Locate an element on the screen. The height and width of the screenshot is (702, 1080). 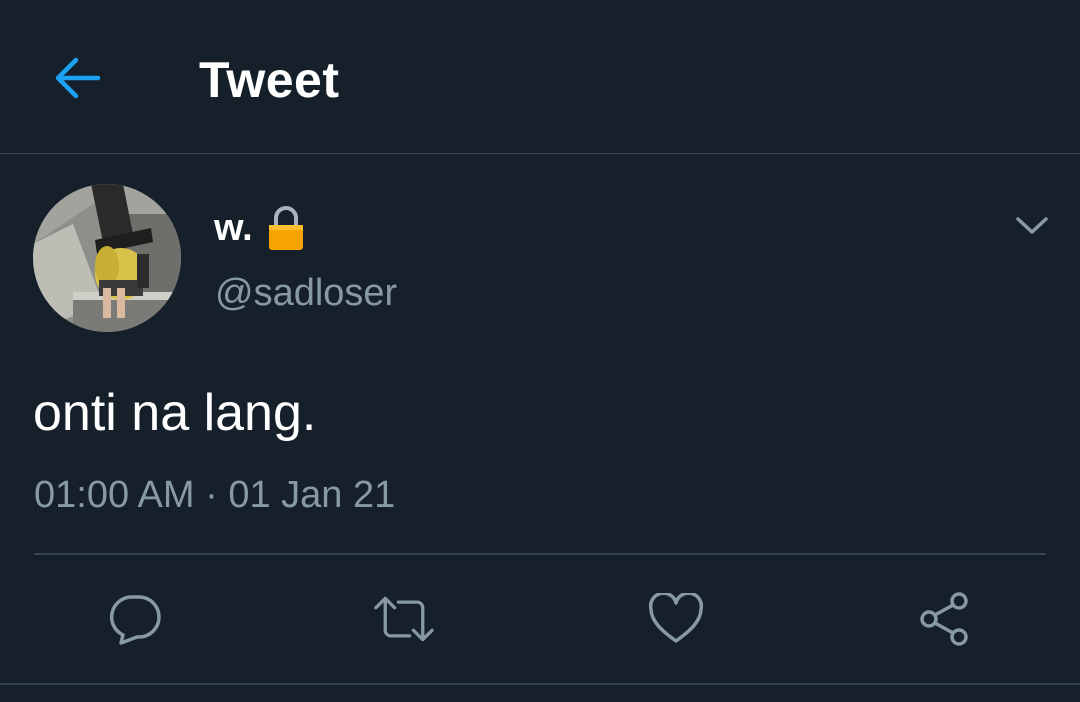
page-title: Tweet is located at coordinates (269, 80).